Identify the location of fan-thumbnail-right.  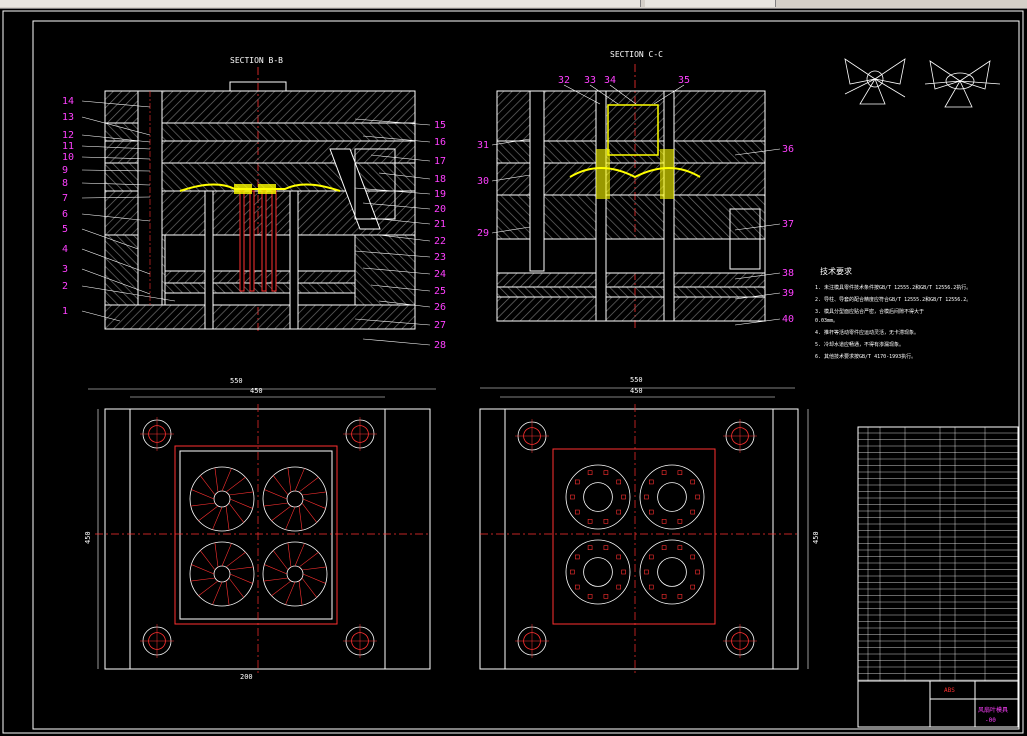
(962, 84).